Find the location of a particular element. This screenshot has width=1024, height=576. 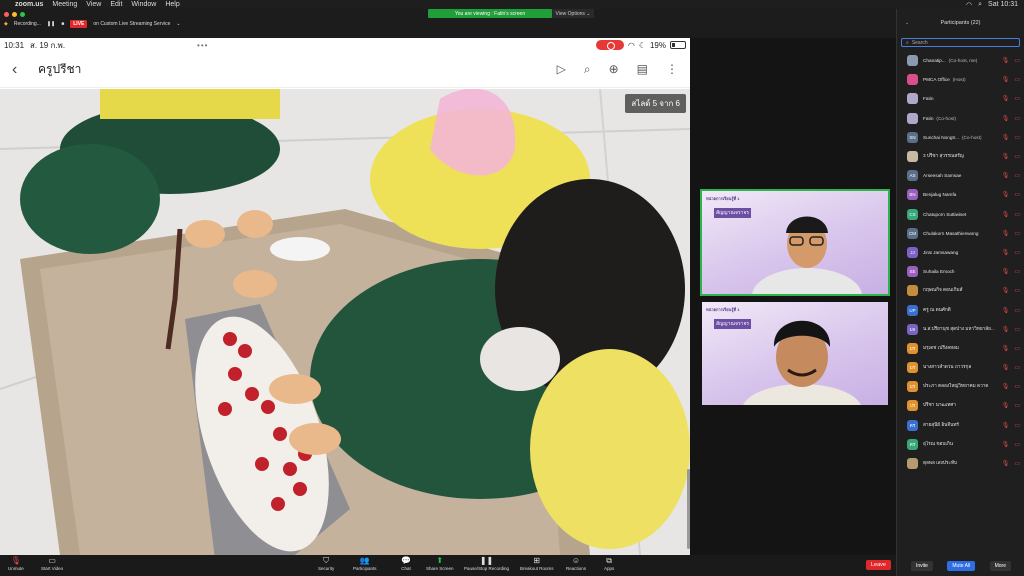

more-icon: ⋮ is located at coordinates (672, 69).